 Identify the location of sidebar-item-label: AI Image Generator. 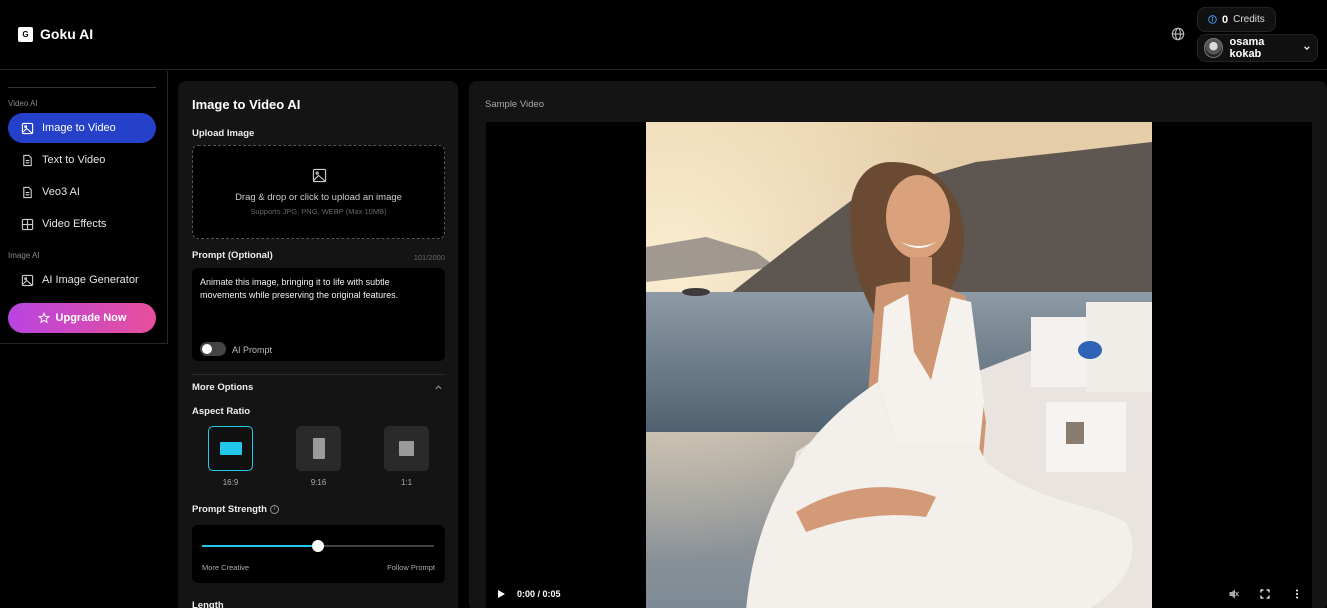
(90, 280).